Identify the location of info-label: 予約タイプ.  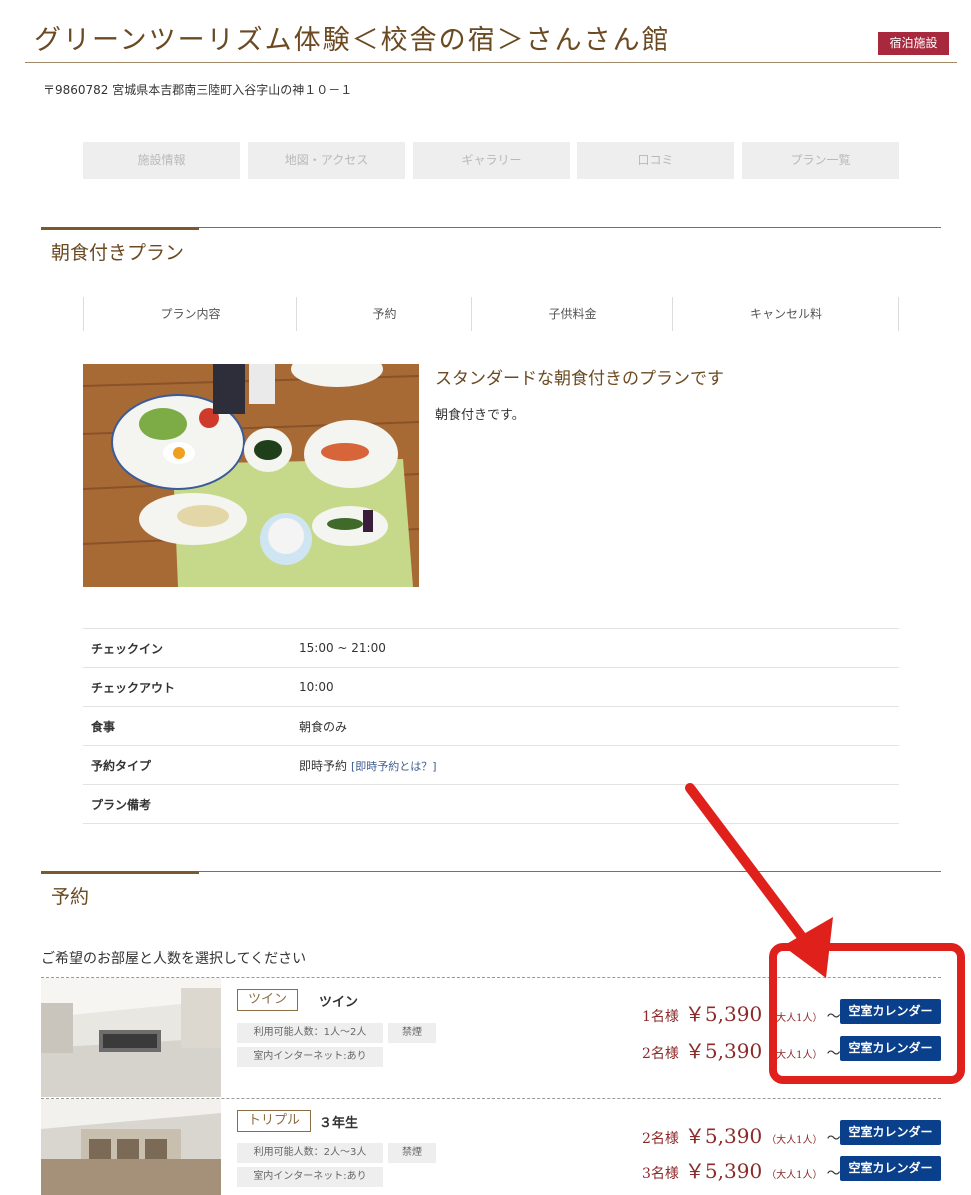
(121, 765).